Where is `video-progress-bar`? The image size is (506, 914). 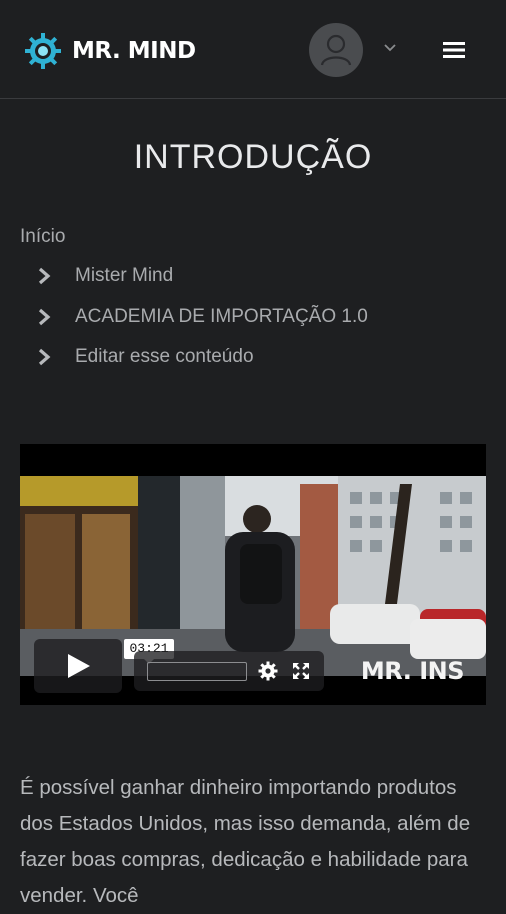 video-progress-bar is located at coordinates (197, 671).